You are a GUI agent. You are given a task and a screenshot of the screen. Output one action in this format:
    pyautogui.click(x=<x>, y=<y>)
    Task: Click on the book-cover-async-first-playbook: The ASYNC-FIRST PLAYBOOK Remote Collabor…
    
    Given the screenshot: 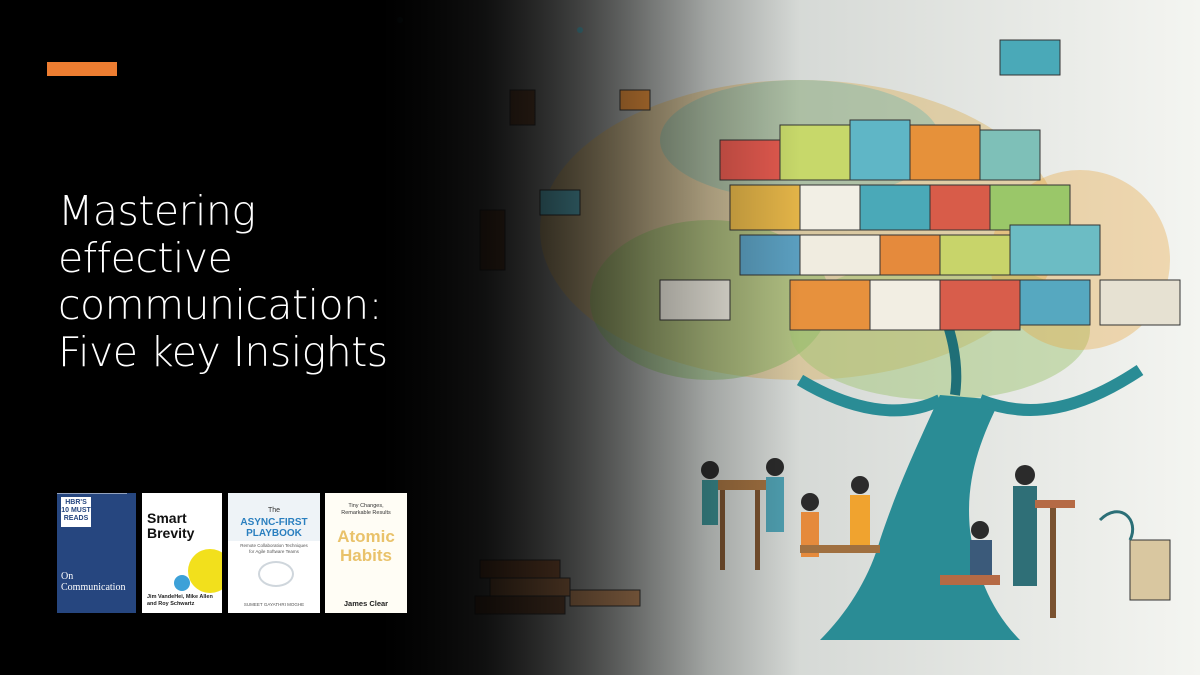 What is the action you would take?
    pyautogui.click(x=274, y=553)
    